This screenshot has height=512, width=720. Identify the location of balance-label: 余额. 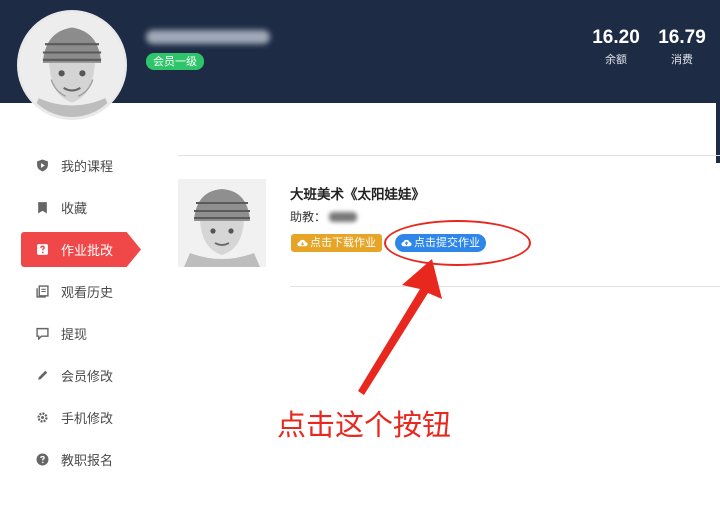
(616, 59).